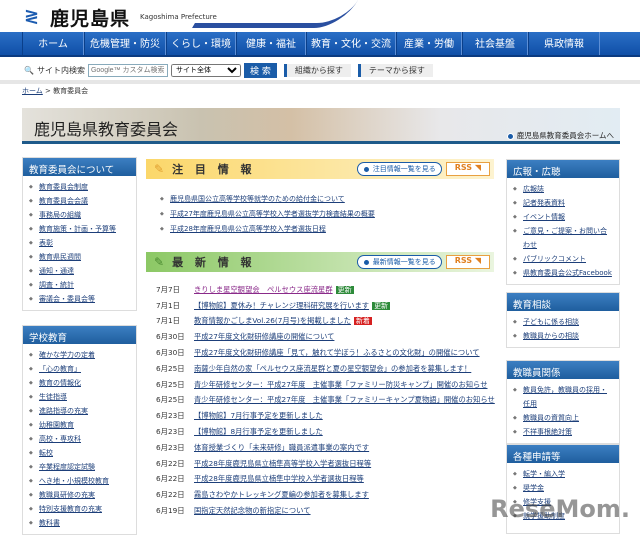 The width and height of the screenshot is (640, 535). What do you see at coordinates (125, 43) in the screenshot?
I see `nav-disaster: 危機管理・防災` at bounding box center [125, 43].